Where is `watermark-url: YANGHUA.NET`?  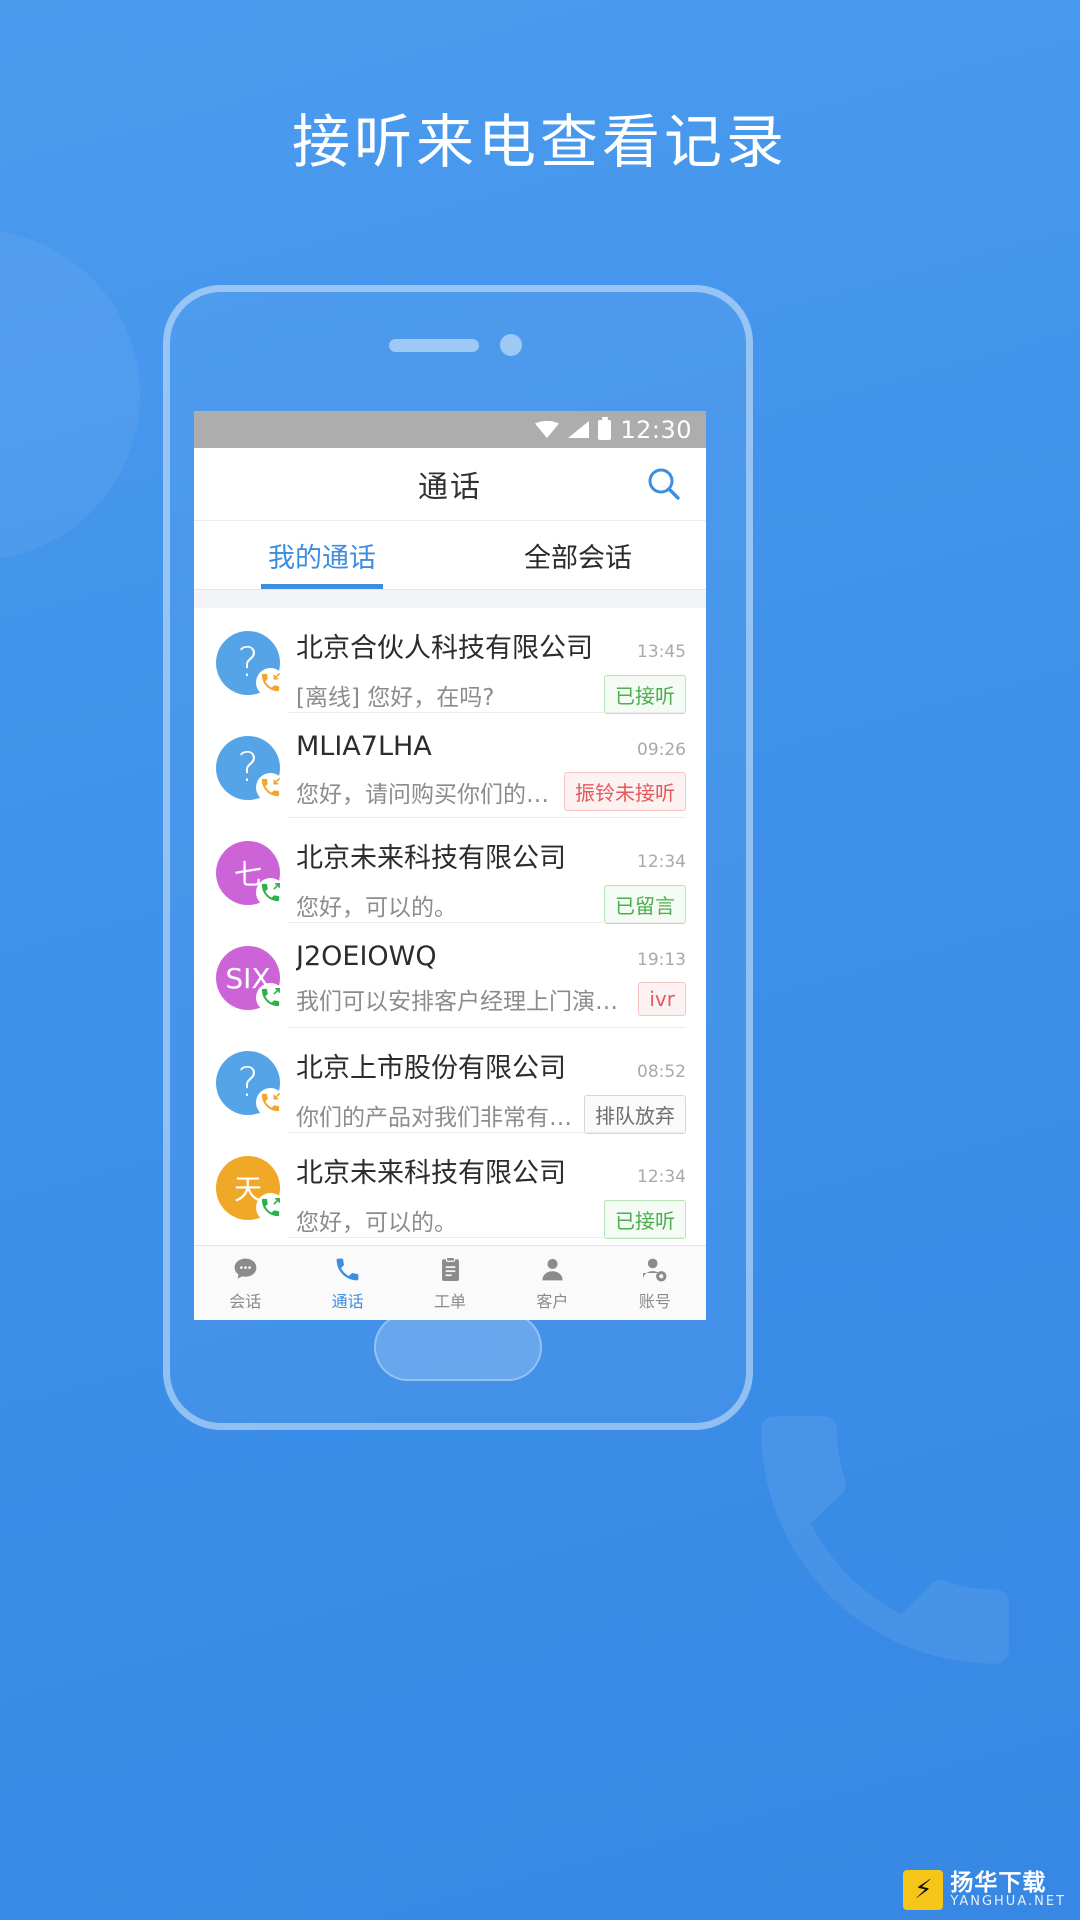
watermark-url: YANGHUA.NET is located at coordinates (1008, 1902).